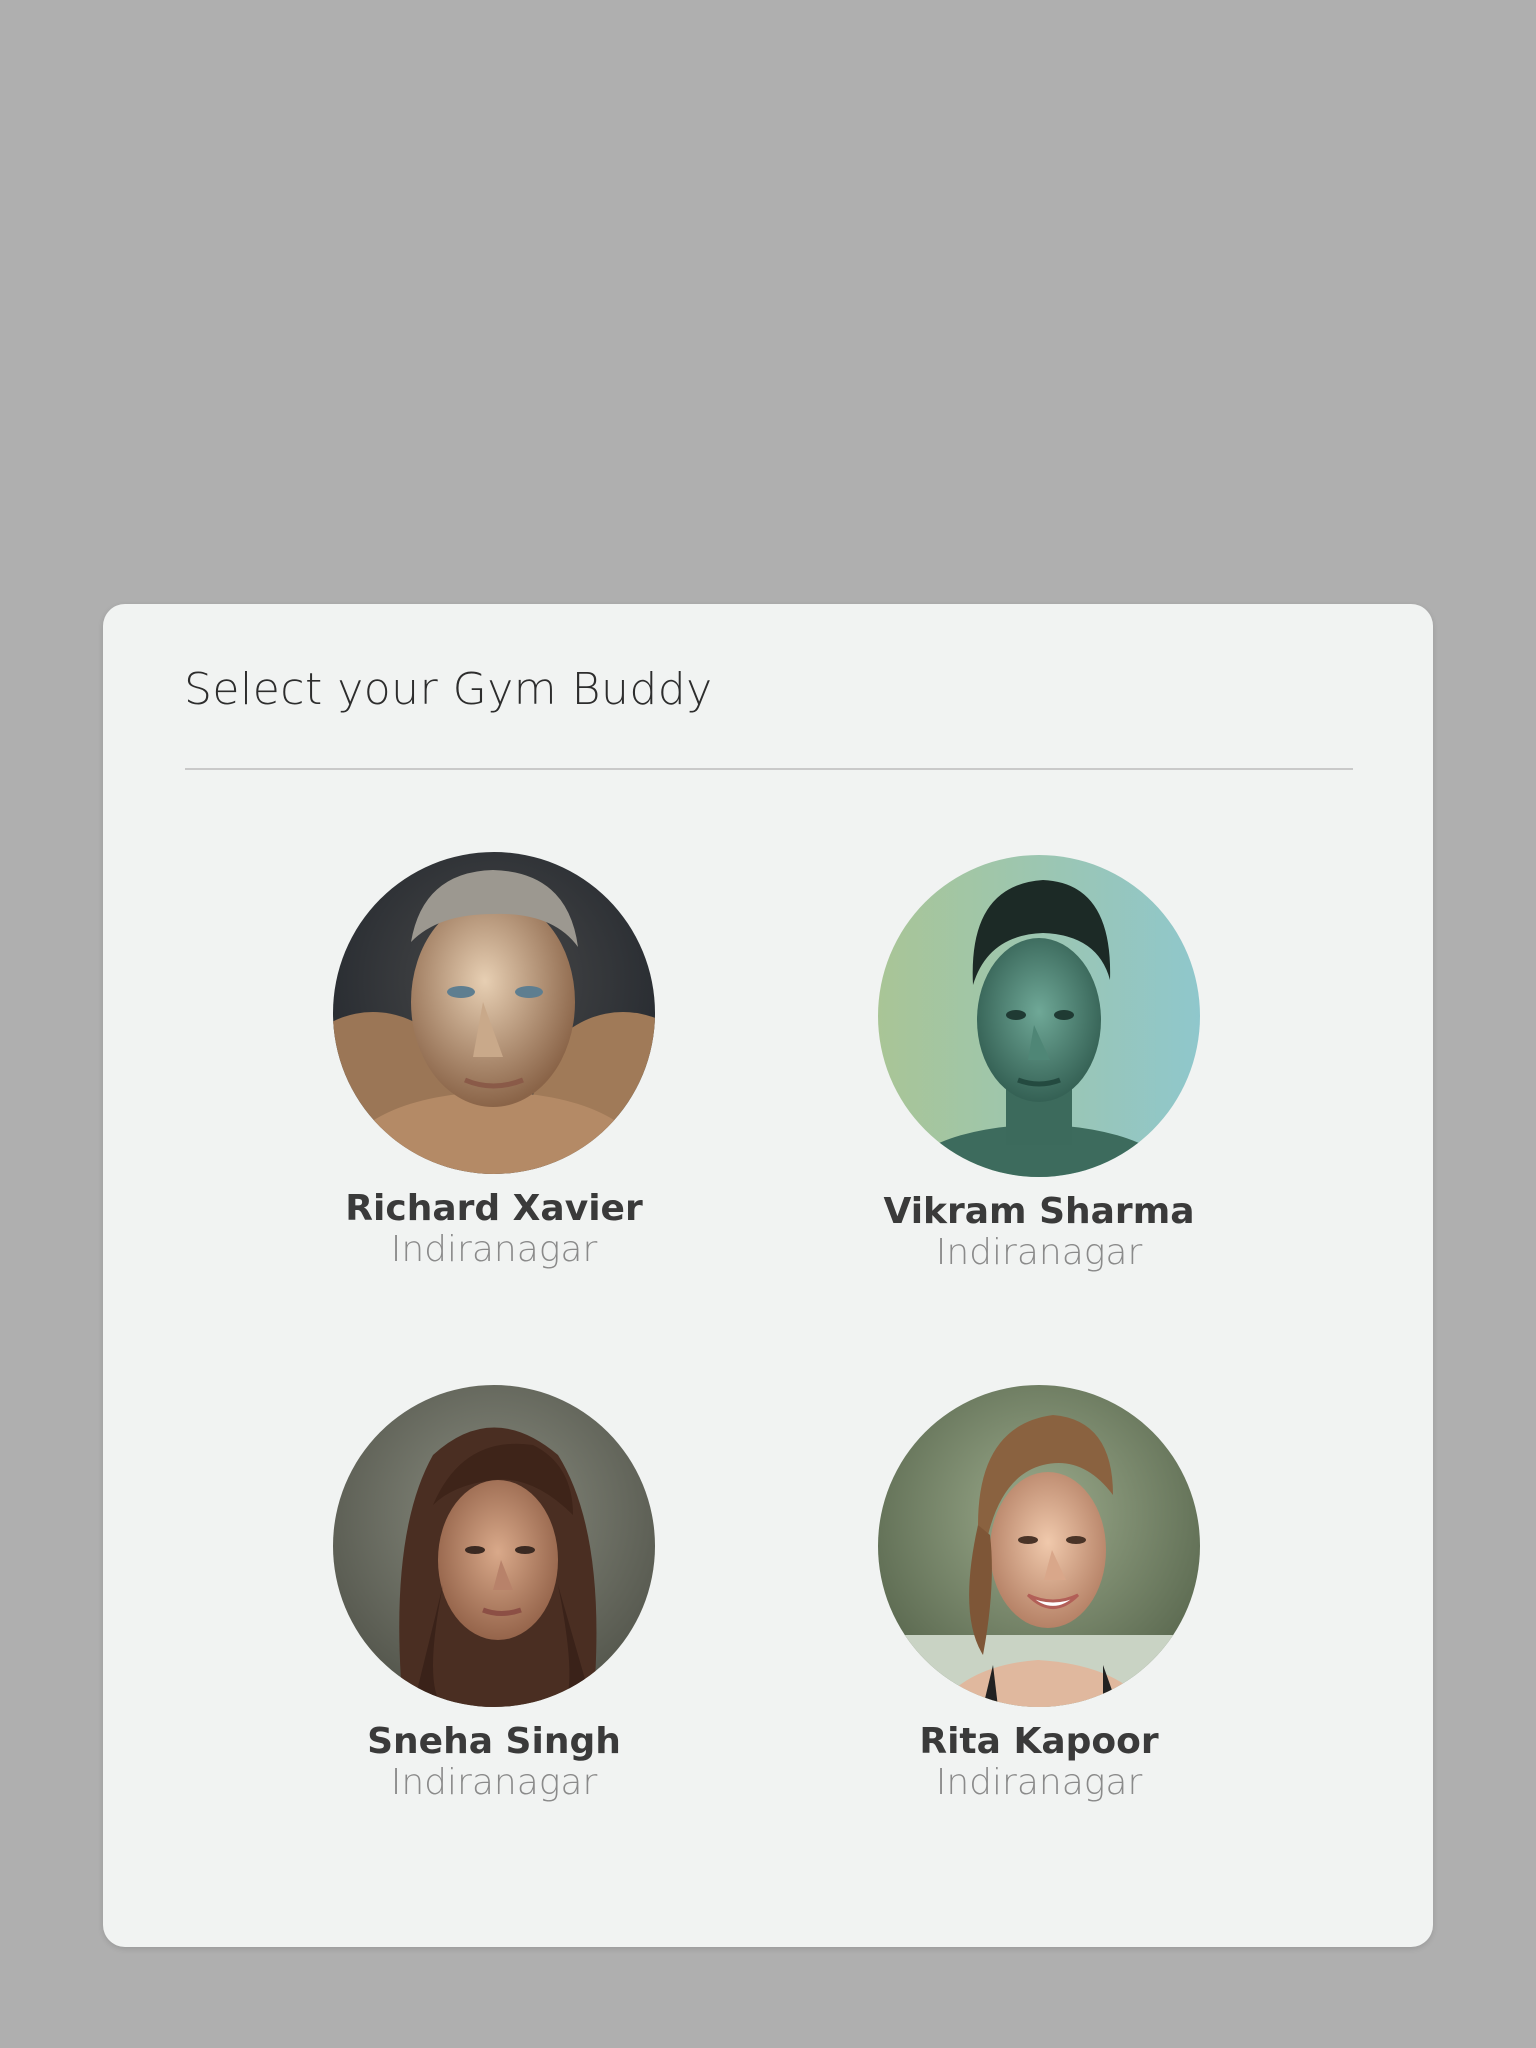 The height and width of the screenshot is (2048, 1536). I want to click on buddy-name: Vikram Sharma, so click(1039, 1211).